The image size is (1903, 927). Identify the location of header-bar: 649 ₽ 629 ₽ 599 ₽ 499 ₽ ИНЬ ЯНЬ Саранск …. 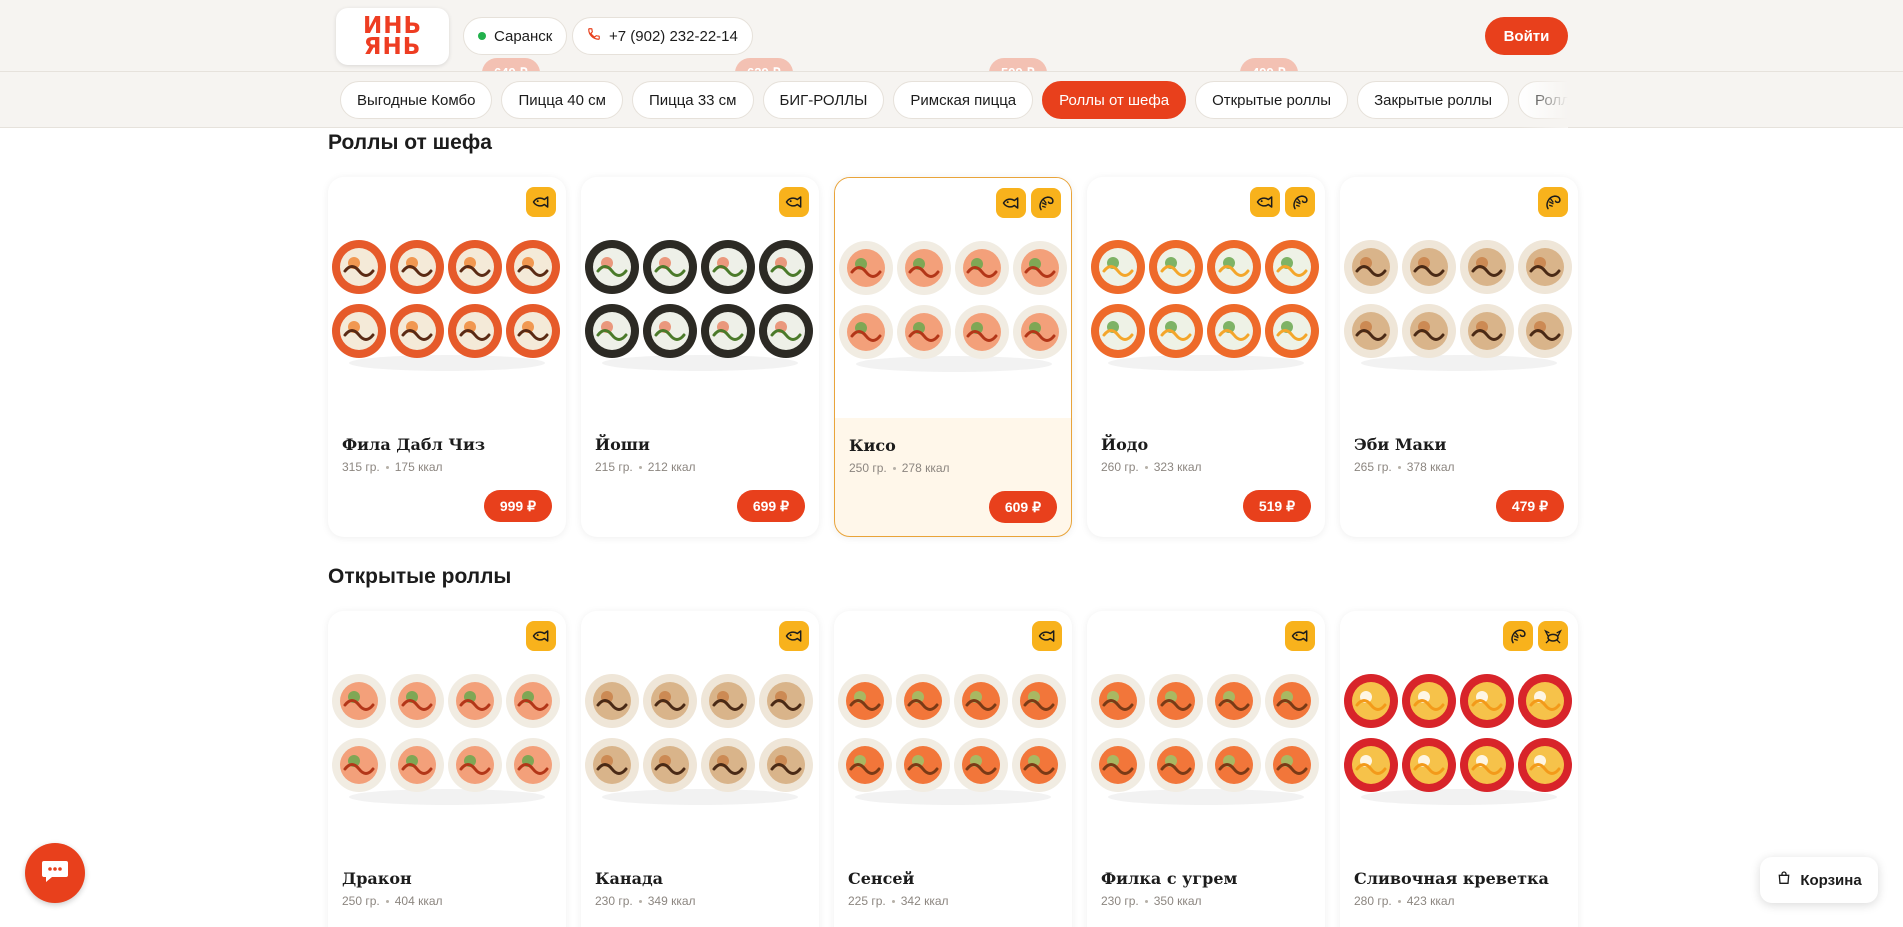
(951, 36).